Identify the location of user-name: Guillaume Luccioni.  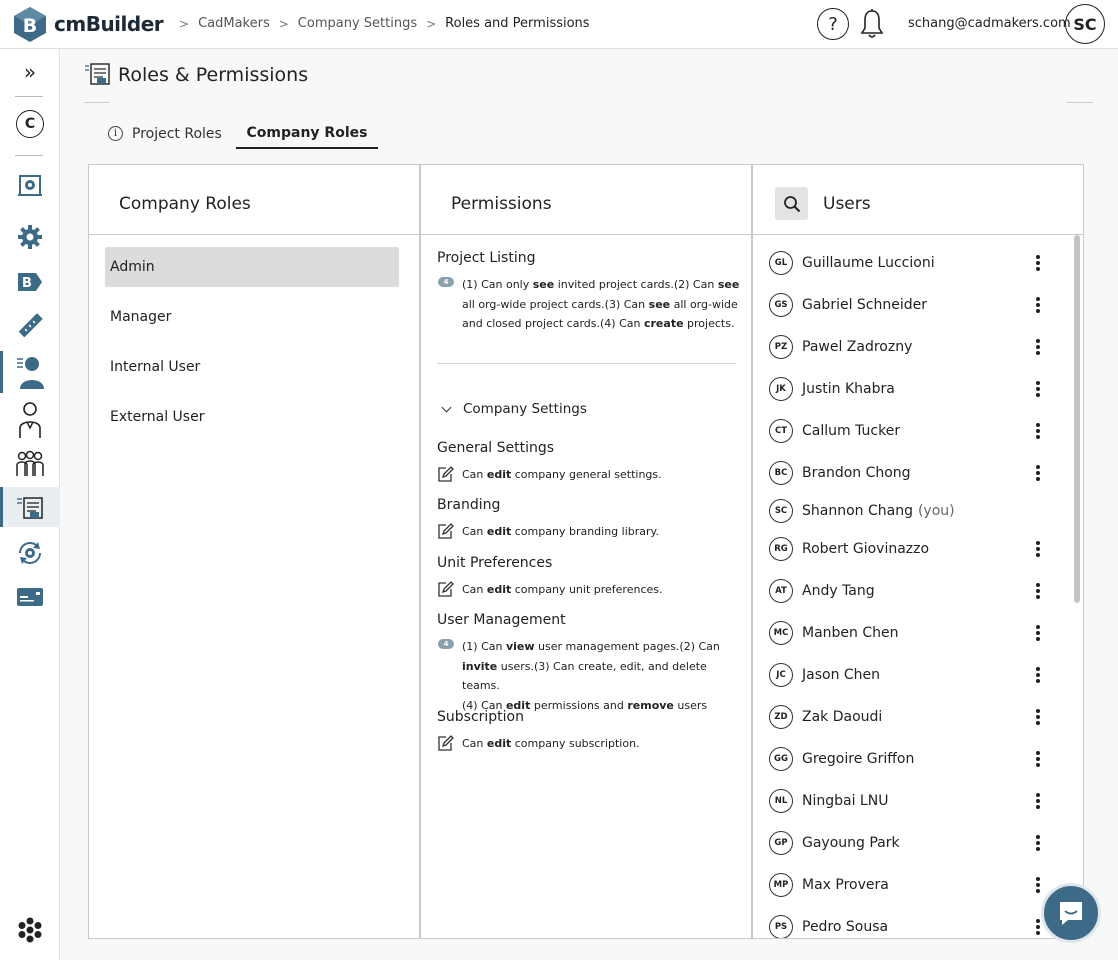
(868, 263).